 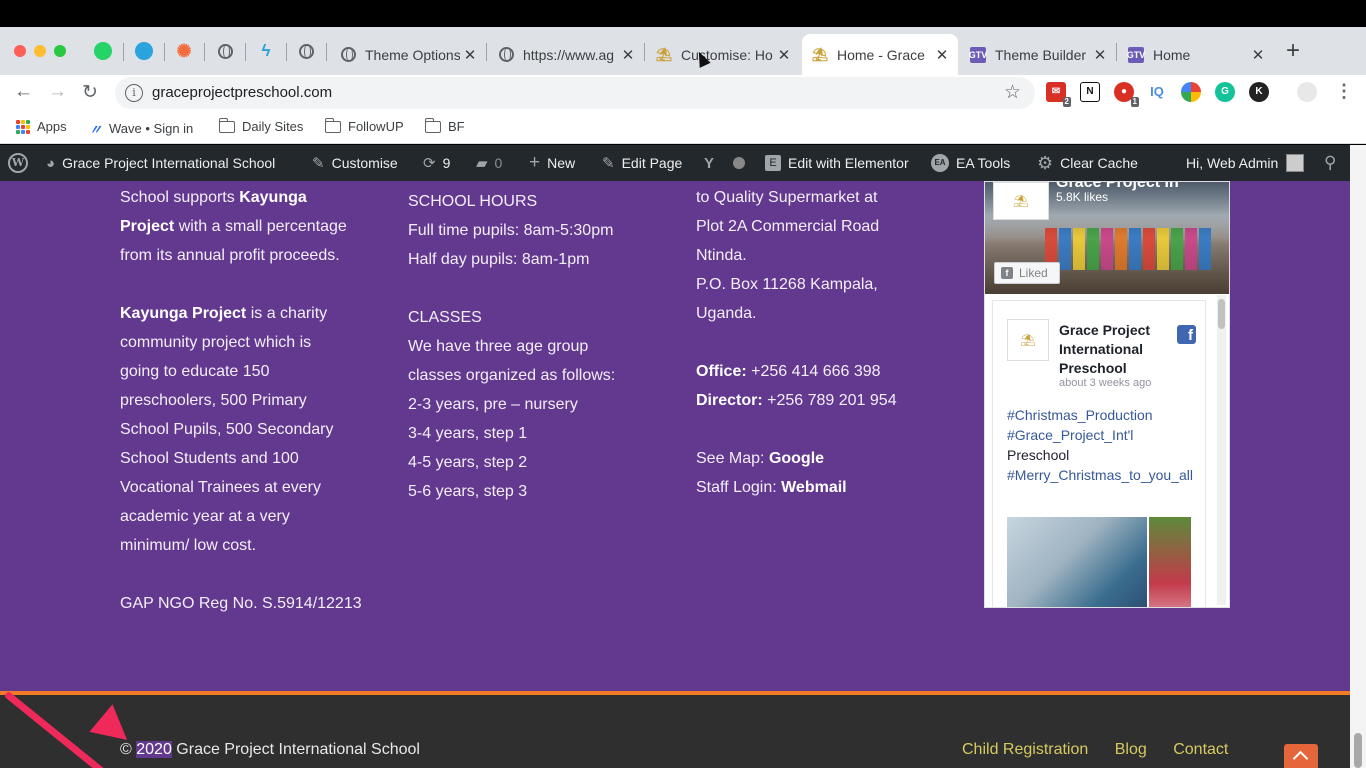 What do you see at coordinates (408, 54) in the screenshot?
I see `tab-theme-options: Theme Options ✕` at bounding box center [408, 54].